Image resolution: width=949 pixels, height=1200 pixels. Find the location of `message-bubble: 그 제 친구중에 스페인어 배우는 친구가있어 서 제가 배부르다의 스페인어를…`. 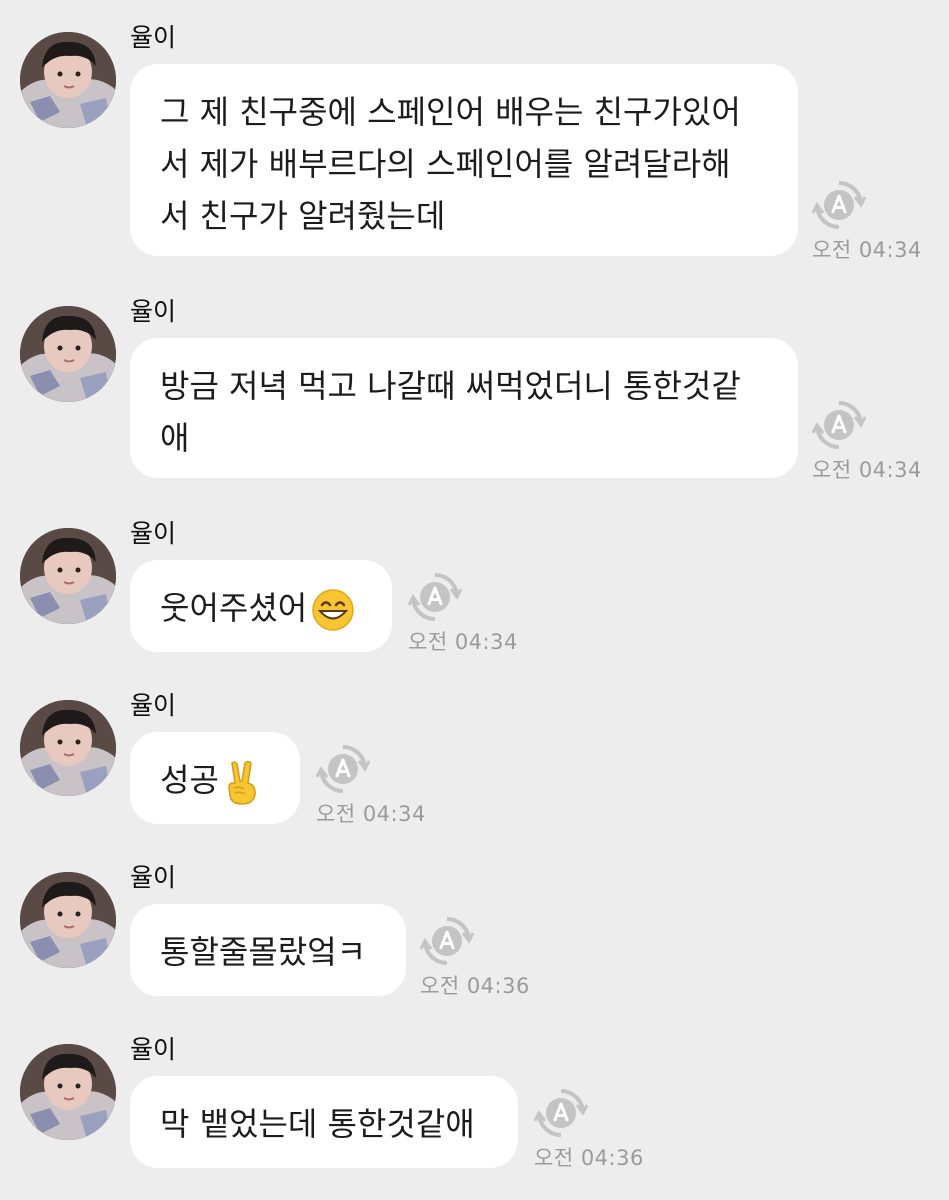

message-bubble: 그 제 친구중에 스페인어 배우는 친구가있어 서 제가 배부르다의 스페인어를… is located at coordinates (464, 160).